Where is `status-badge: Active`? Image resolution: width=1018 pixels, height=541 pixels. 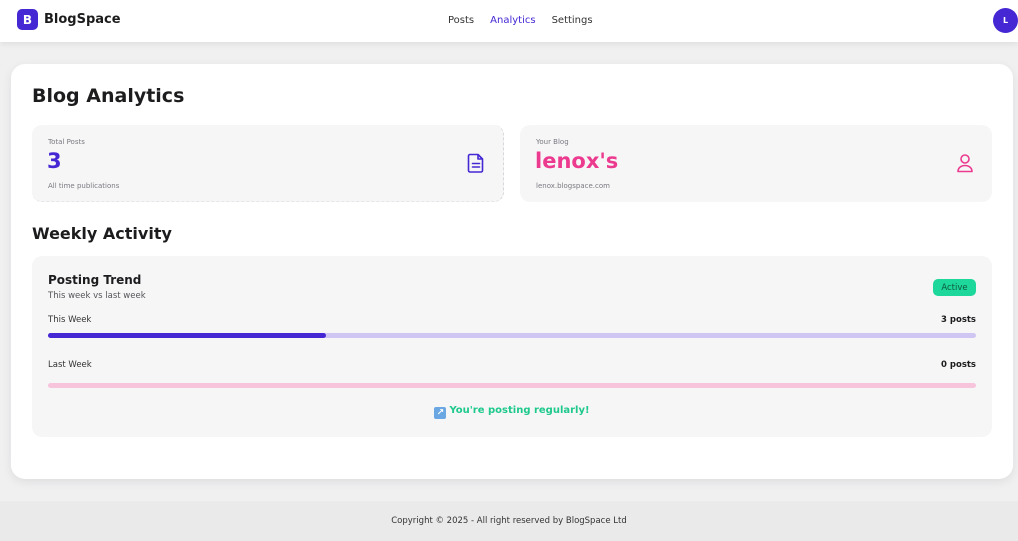
status-badge: Active is located at coordinates (954, 287).